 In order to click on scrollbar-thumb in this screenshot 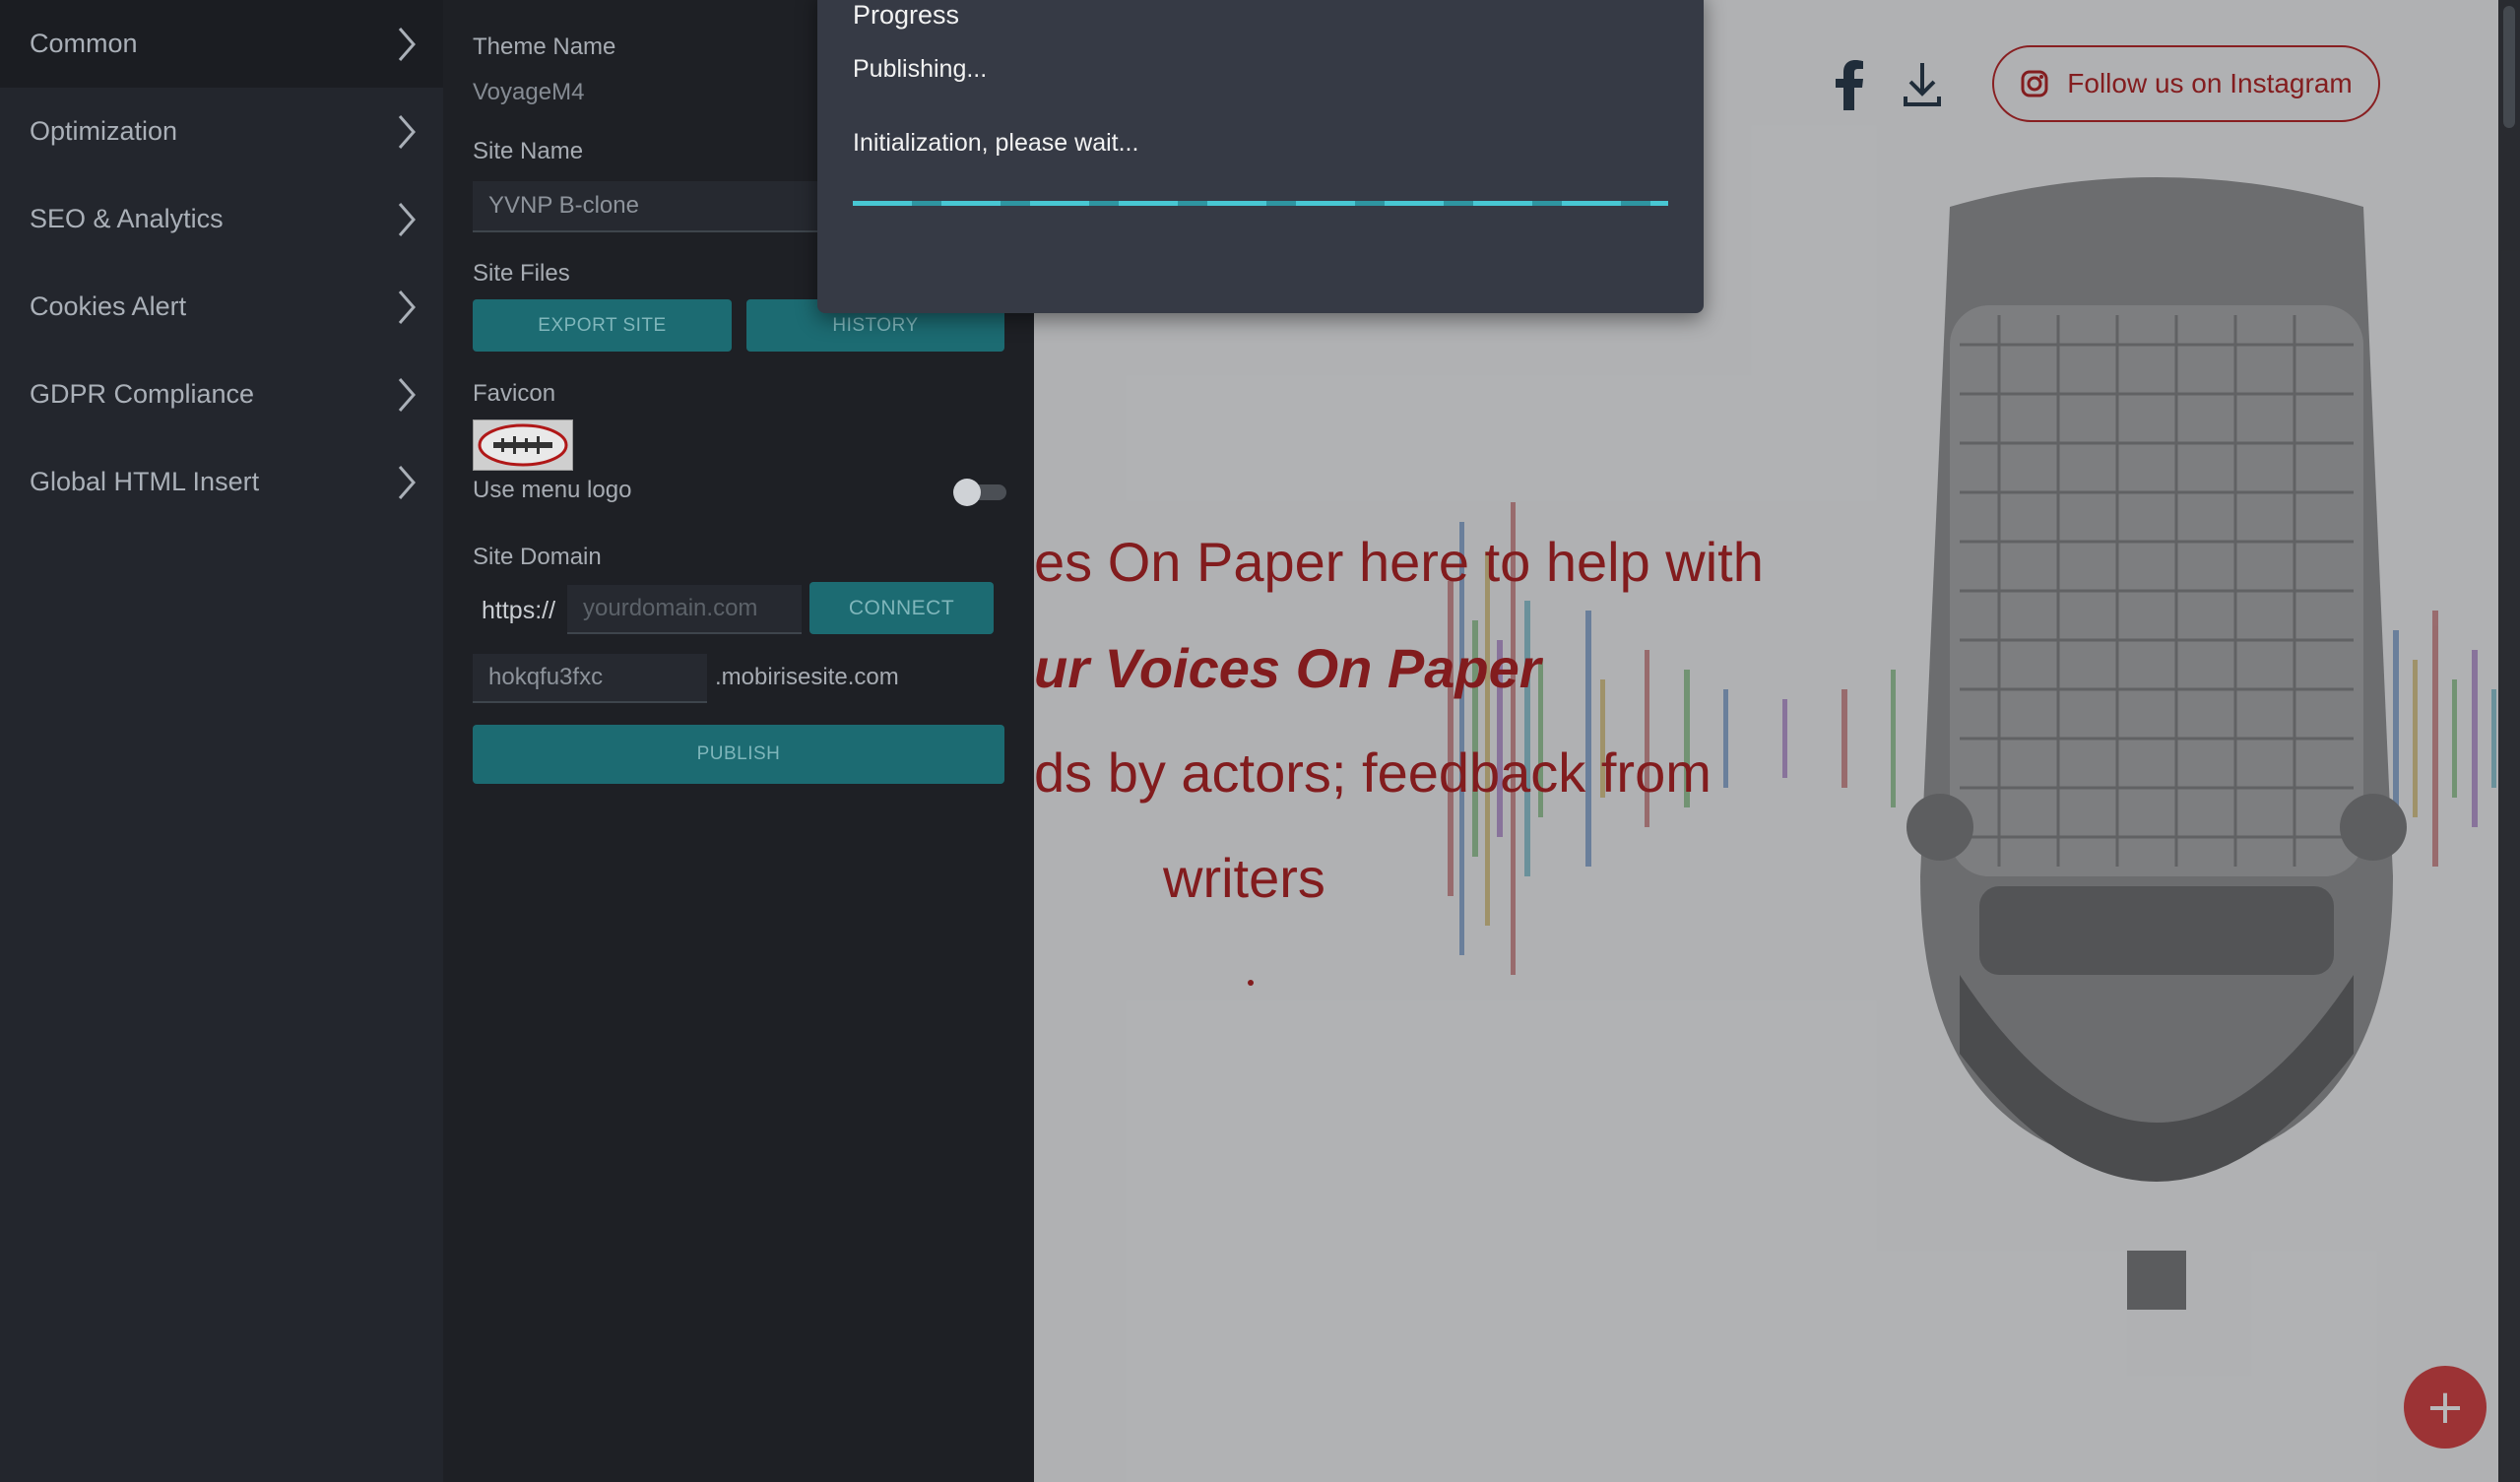, I will do `click(2509, 67)`.